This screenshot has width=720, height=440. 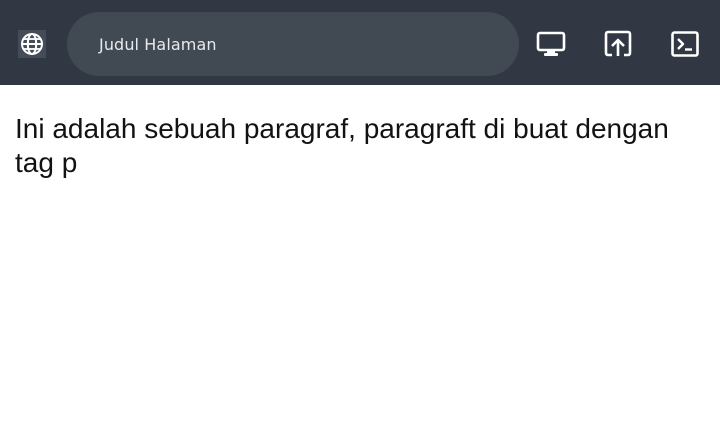 What do you see at coordinates (293, 44) in the screenshot?
I see `page-title-bar: Judul Halaman` at bounding box center [293, 44].